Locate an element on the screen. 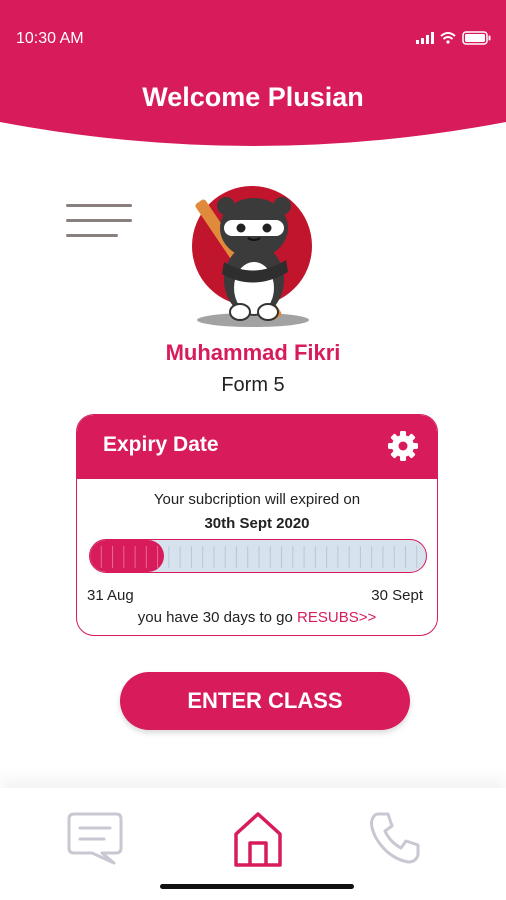 The image size is (506, 900). home-indicator is located at coordinates (257, 886).